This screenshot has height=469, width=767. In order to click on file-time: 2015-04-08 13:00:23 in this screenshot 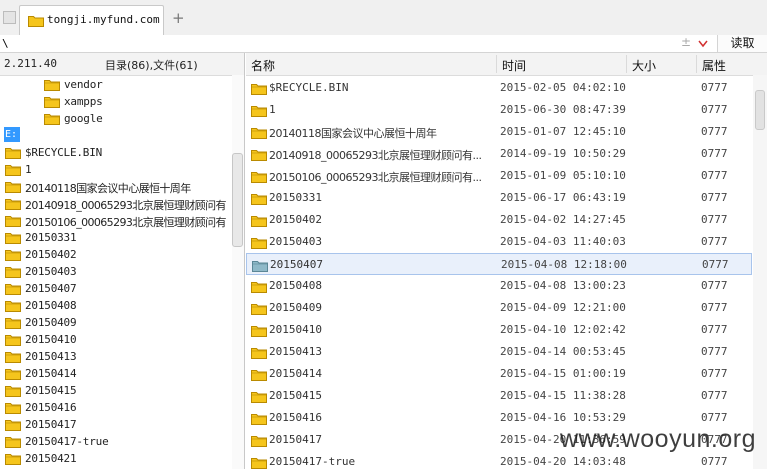, I will do `click(563, 285)`.